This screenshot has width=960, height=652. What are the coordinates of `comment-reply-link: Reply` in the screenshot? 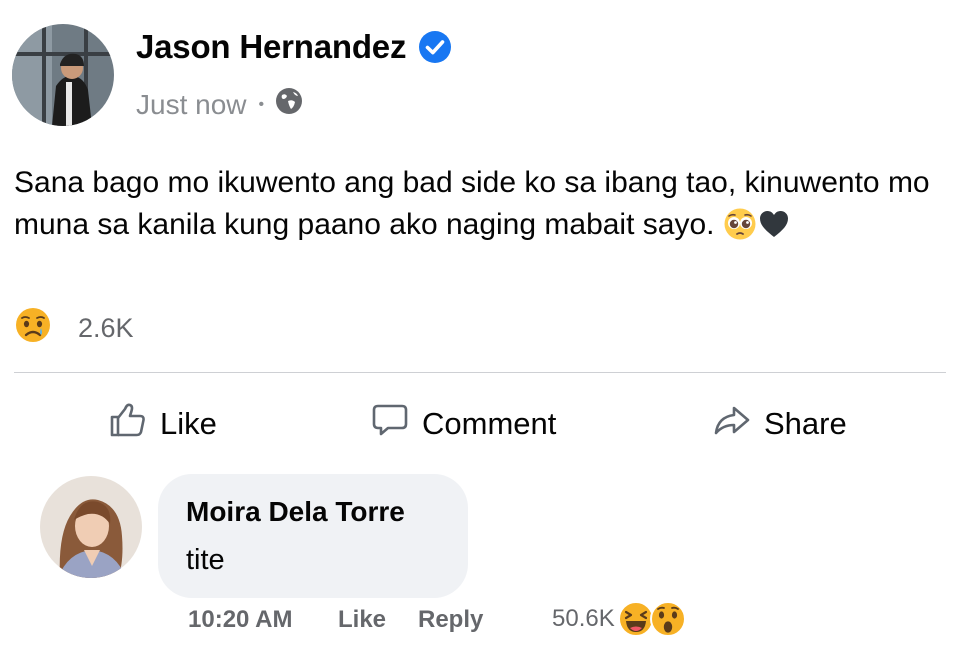 It's located at (450, 620).